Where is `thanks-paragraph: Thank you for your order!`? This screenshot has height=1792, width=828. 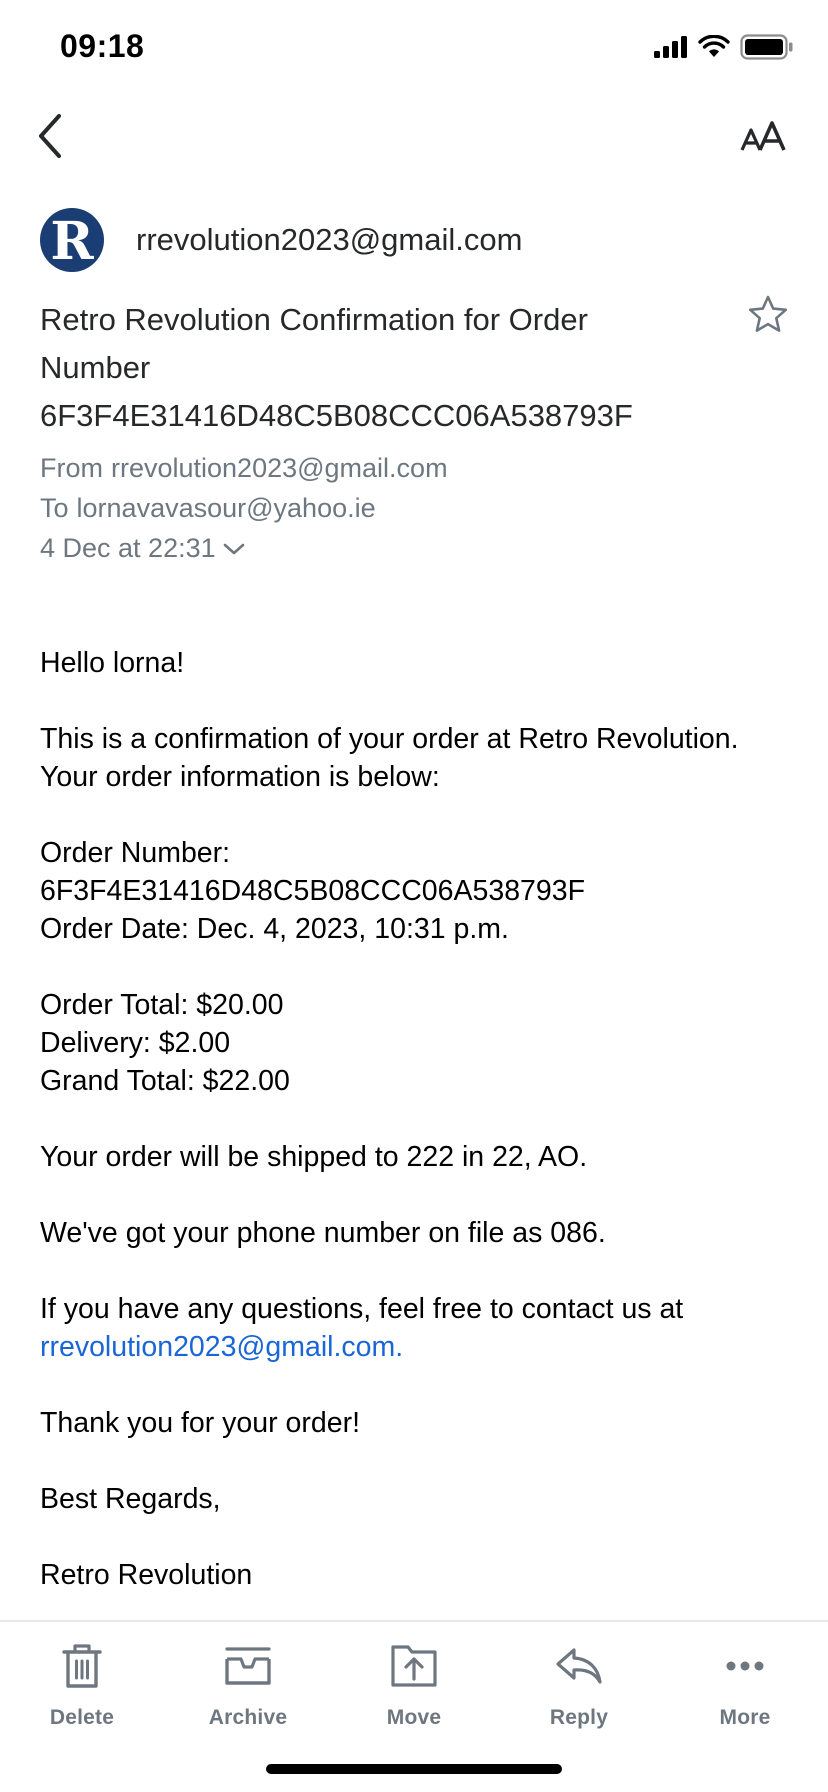
thanks-paragraph: Thank you for your order! is located at coordinates (420, 1423).